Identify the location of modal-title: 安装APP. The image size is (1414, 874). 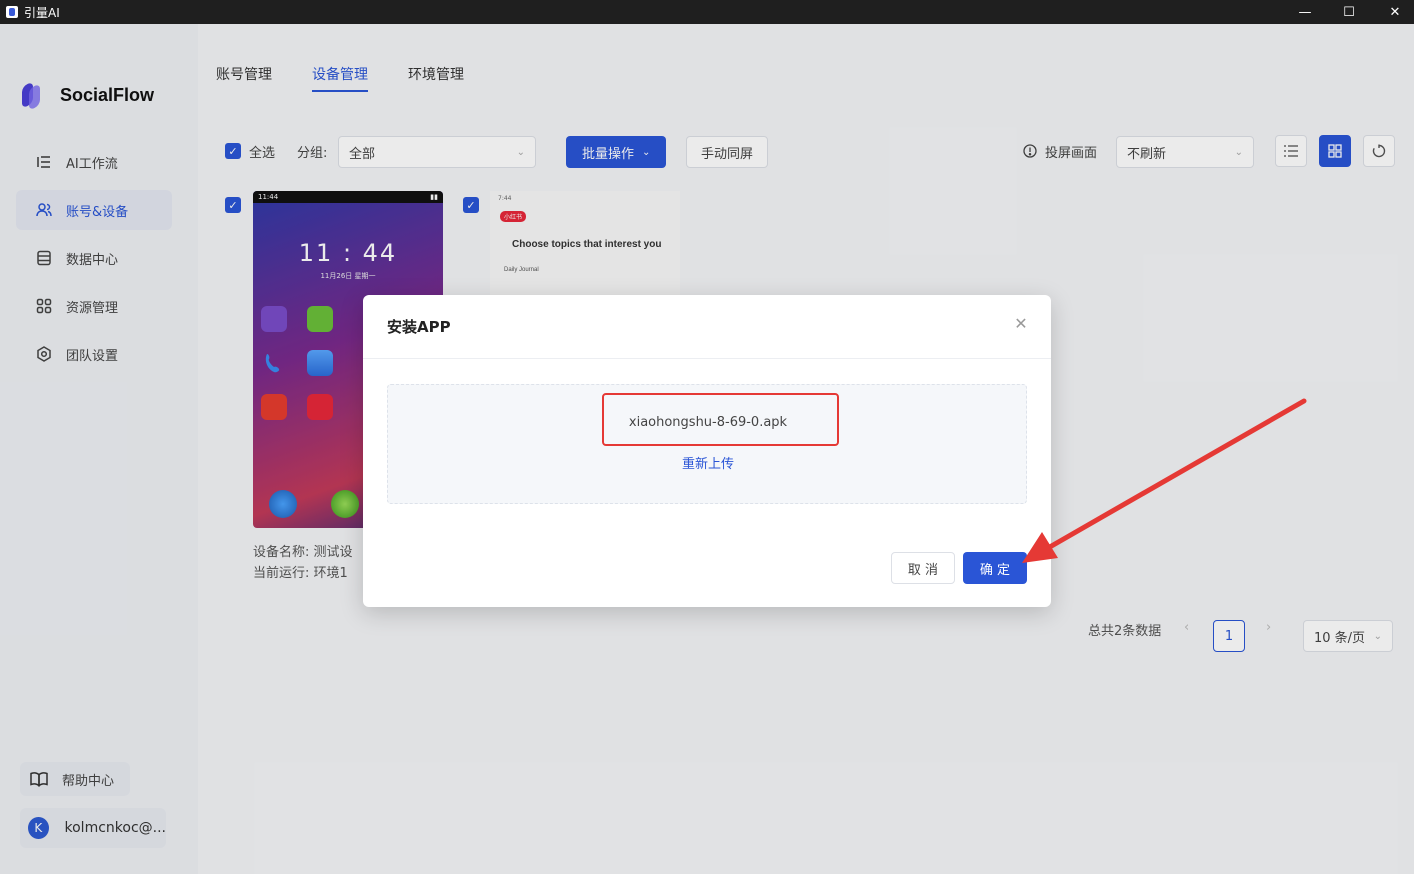
(707, 327).